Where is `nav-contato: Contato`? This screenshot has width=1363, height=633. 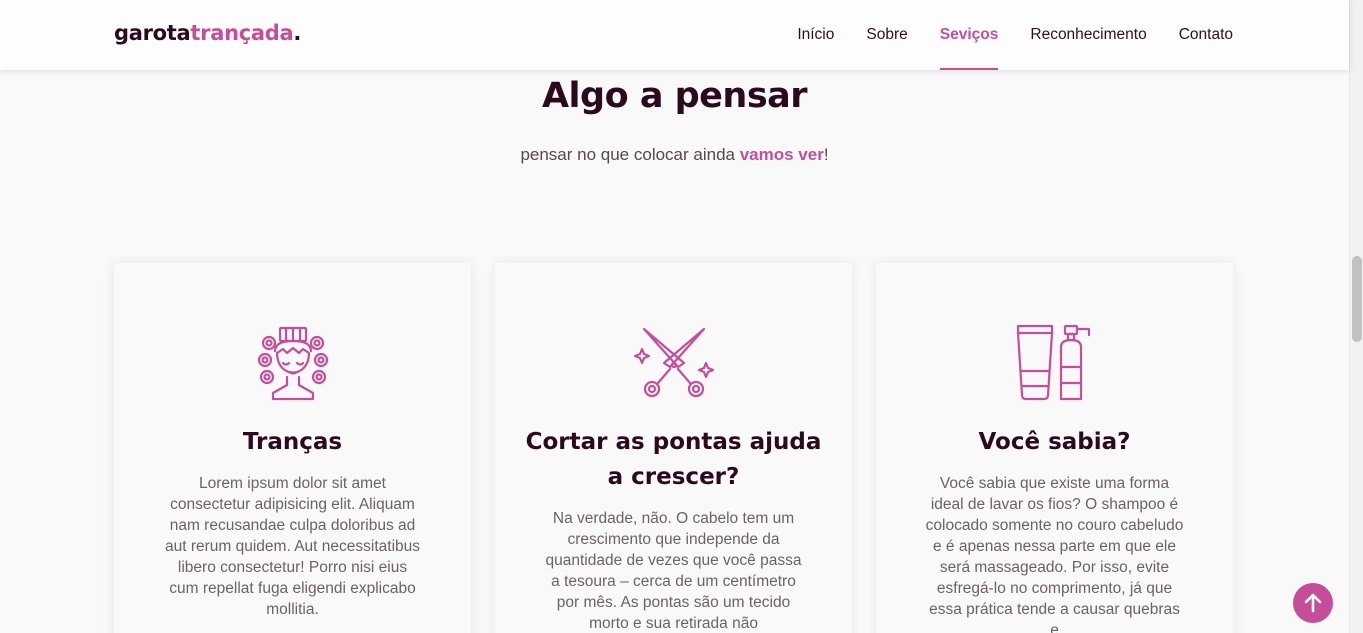
nav-contato: Contato is located at coordinates (1206, 35).